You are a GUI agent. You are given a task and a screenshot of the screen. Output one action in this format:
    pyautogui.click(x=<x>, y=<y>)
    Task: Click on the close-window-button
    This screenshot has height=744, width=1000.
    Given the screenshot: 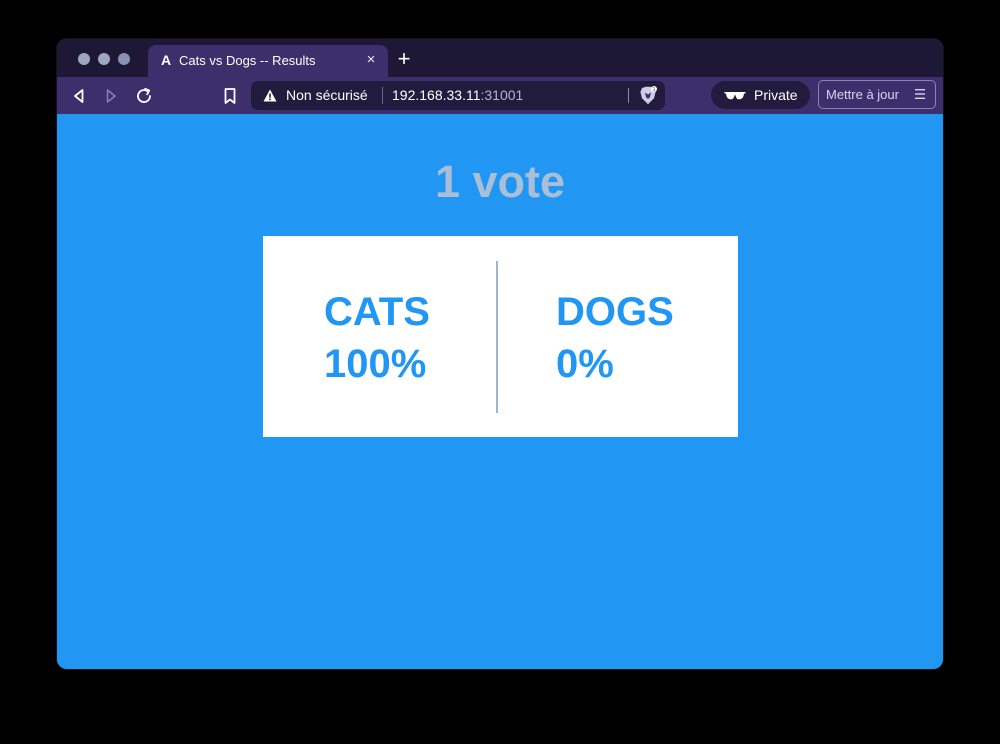 What is the action you would take?
    pyautogui.click(x=84, y=59)
    